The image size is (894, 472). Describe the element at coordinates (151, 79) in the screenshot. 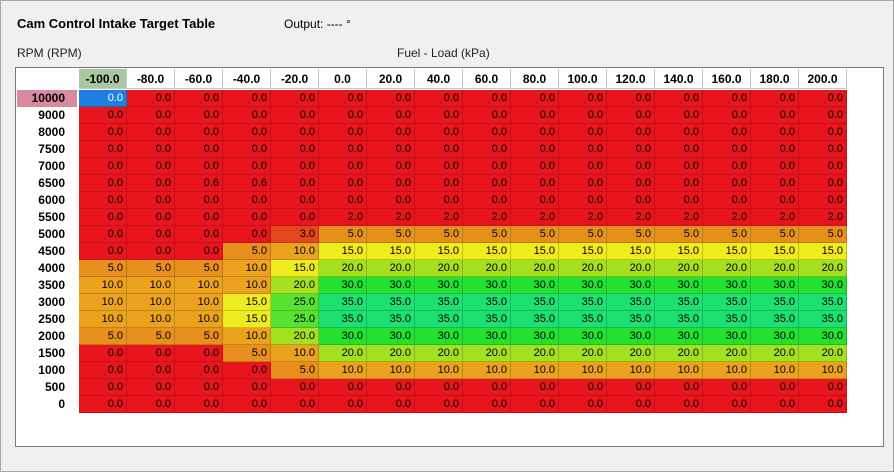

I see `column-header: -80.0` at that location.